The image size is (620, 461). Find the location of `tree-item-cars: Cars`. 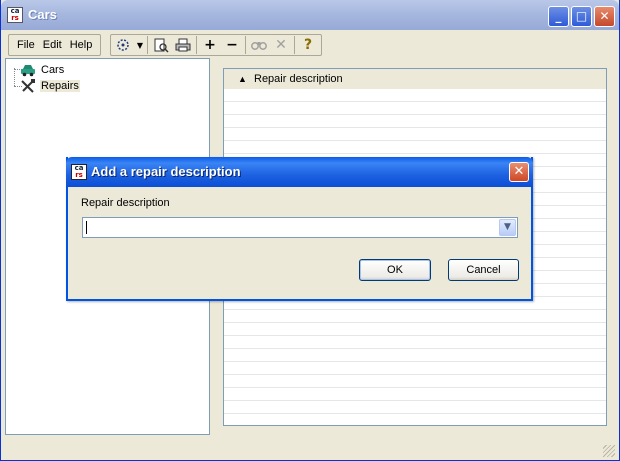

tree-item-cars: Cars is located at coordinates (42, 70).